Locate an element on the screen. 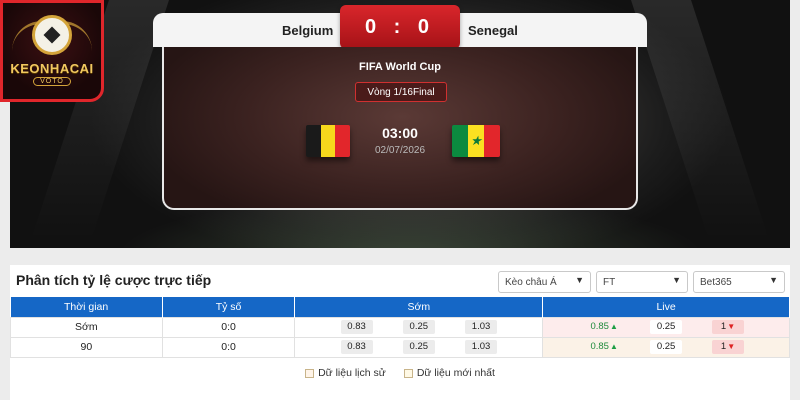 Image resolution: width=800 pixels, height=400 pixels. legend-history: Dữ liệu lịch sử is located at coordinates (345, 373).